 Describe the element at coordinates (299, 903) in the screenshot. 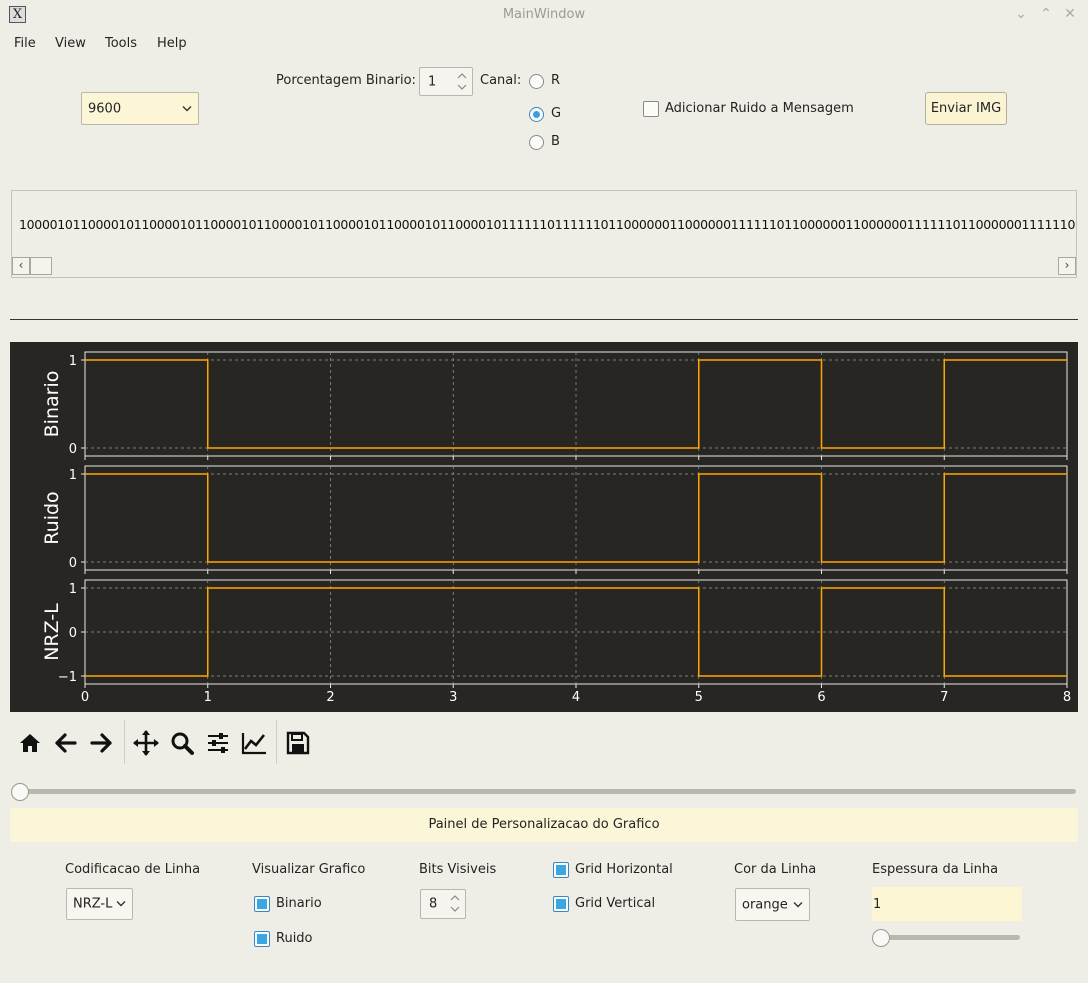

I see `show-binario-label: Binario` at that location.